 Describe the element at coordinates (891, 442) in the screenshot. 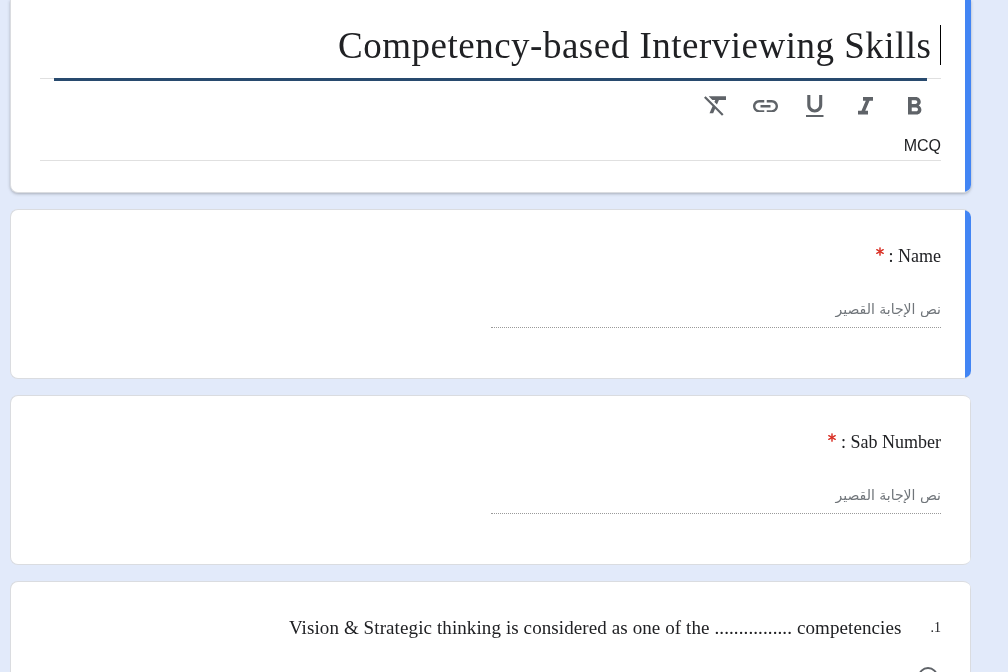

I see `question-label: : Sab Number` at that location.